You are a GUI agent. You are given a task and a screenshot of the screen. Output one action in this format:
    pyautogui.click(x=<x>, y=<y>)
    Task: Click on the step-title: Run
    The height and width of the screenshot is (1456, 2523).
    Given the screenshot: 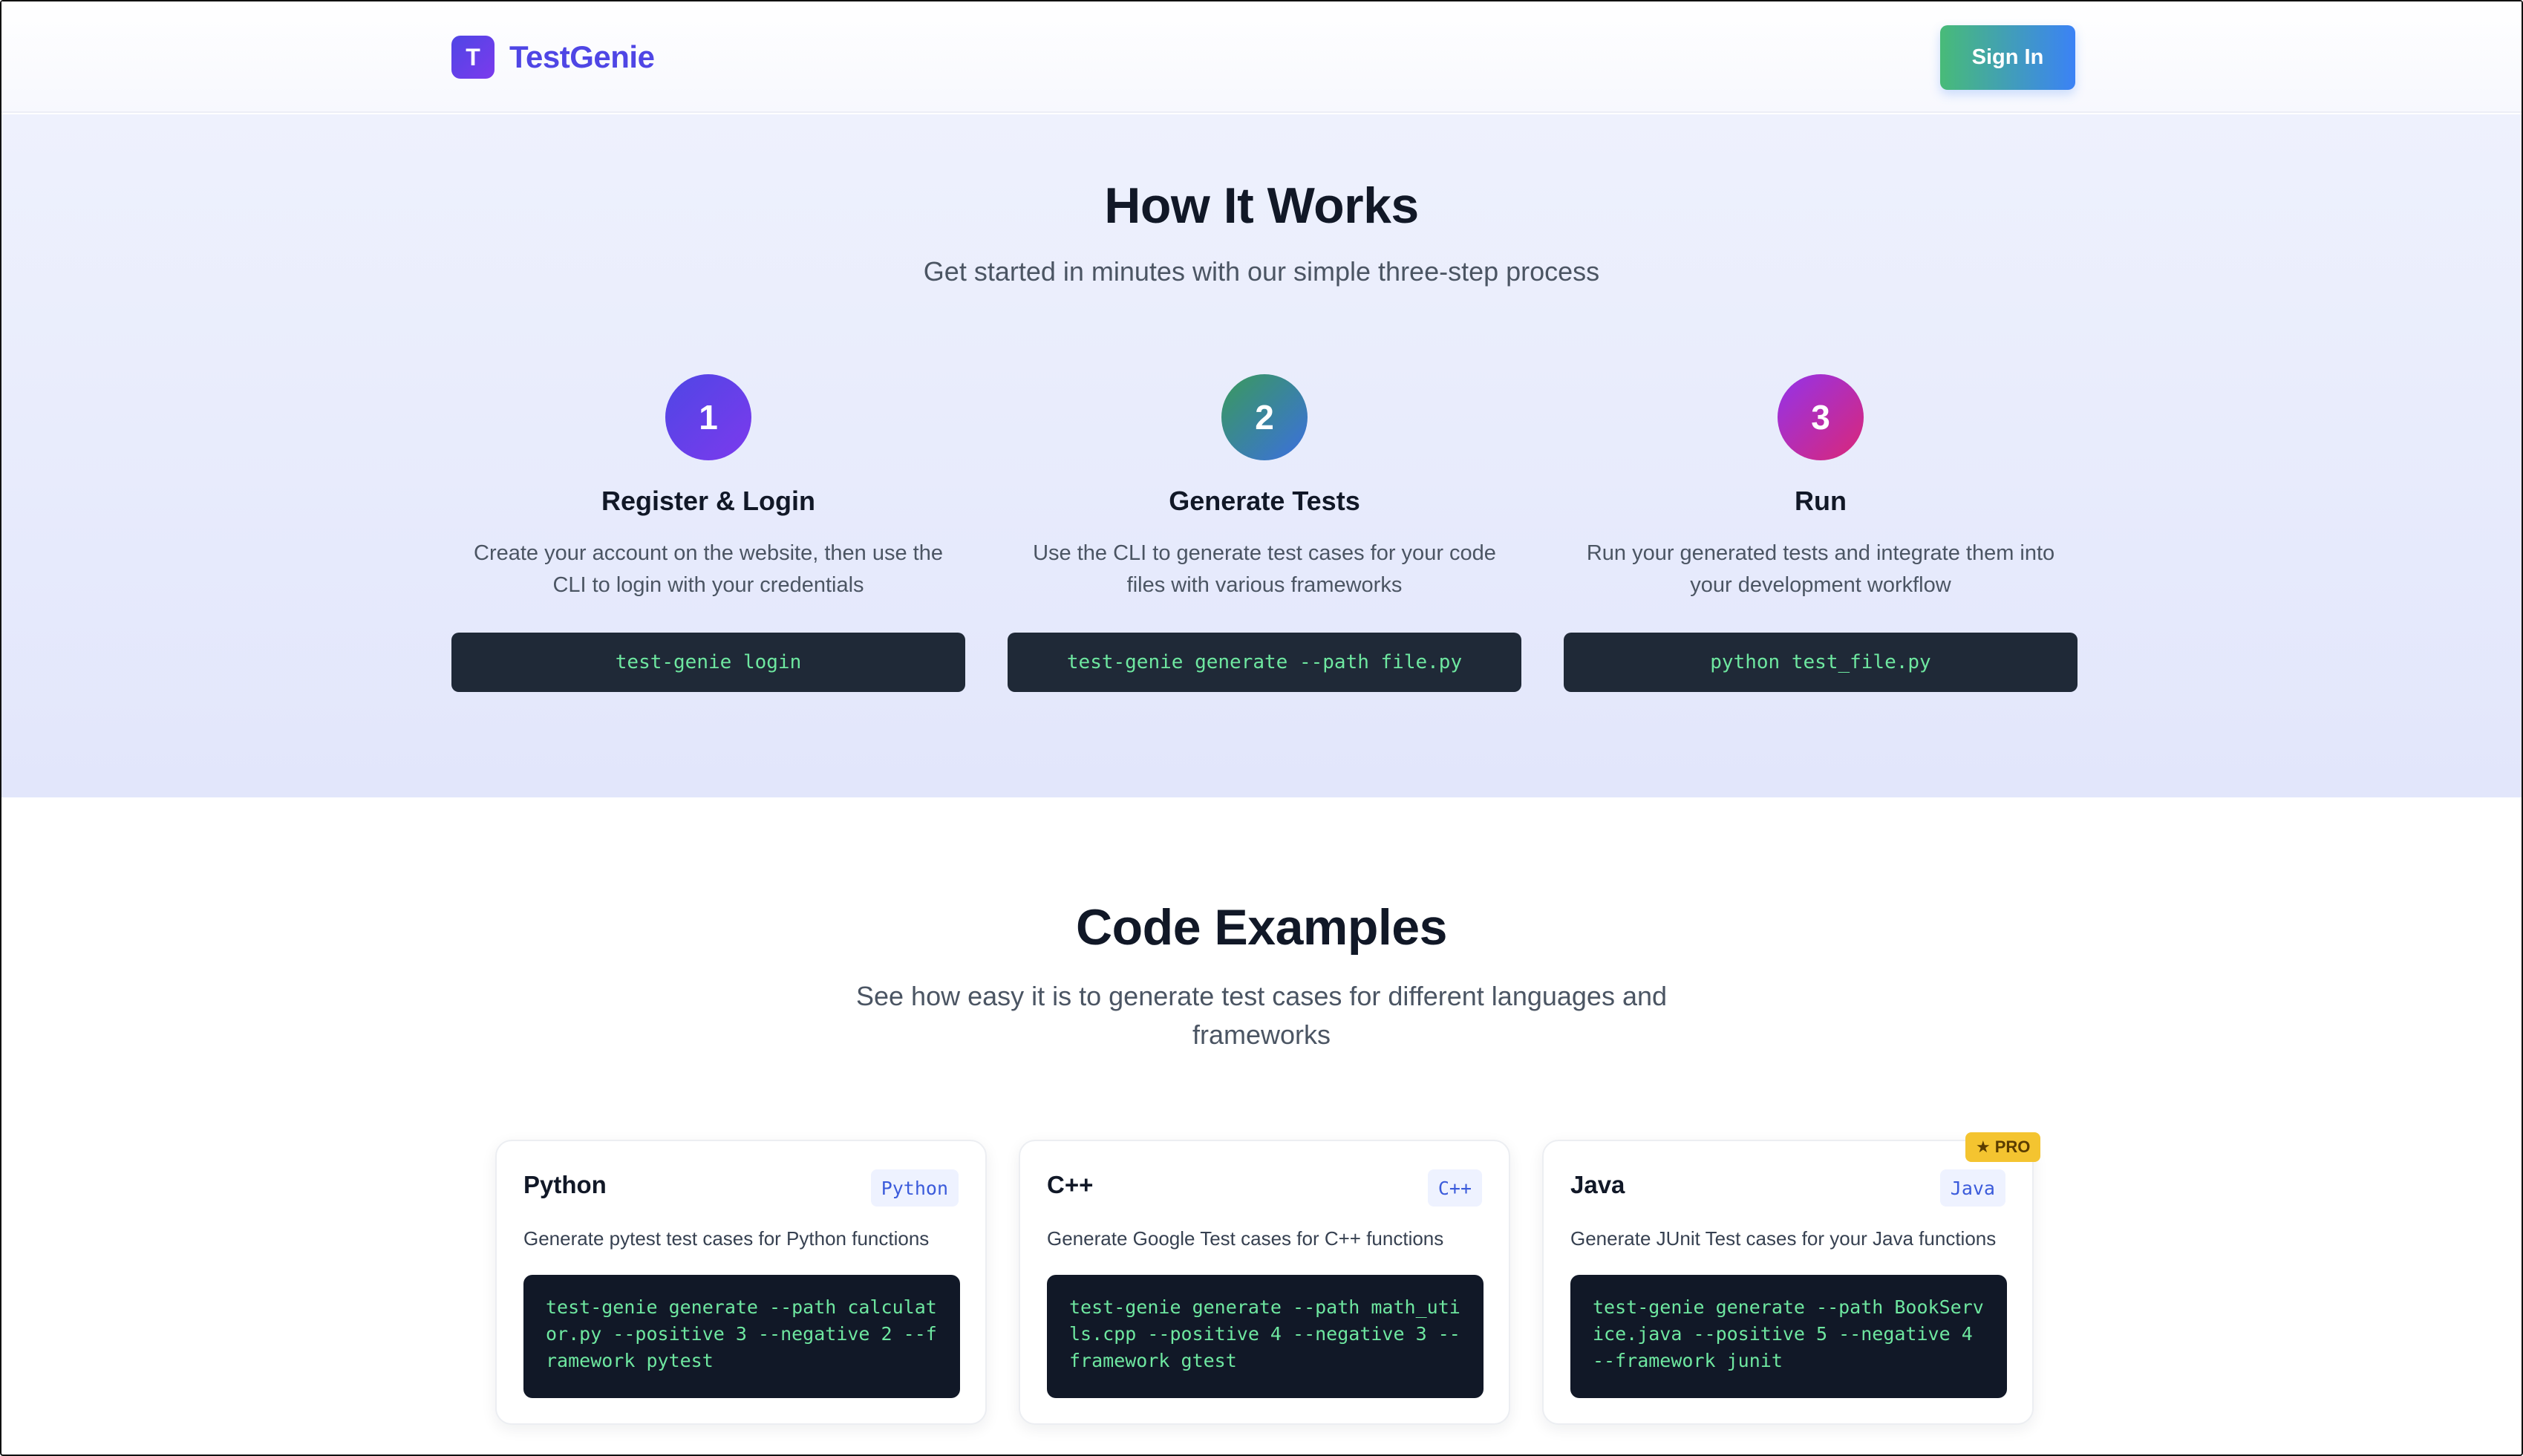 What is the action you would take?
    pyautogui.click(x=1821, y=501)
    